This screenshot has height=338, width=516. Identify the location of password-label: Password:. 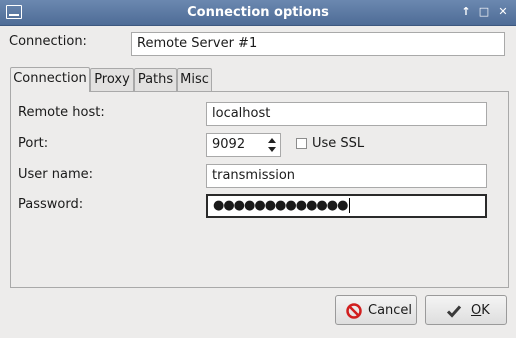
(51, 204).